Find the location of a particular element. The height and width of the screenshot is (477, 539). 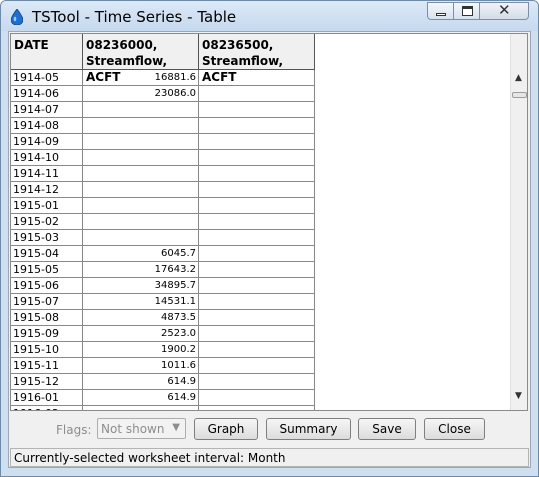

table-row: 1915-07 14531.1 is located at coordinates (163, 302).